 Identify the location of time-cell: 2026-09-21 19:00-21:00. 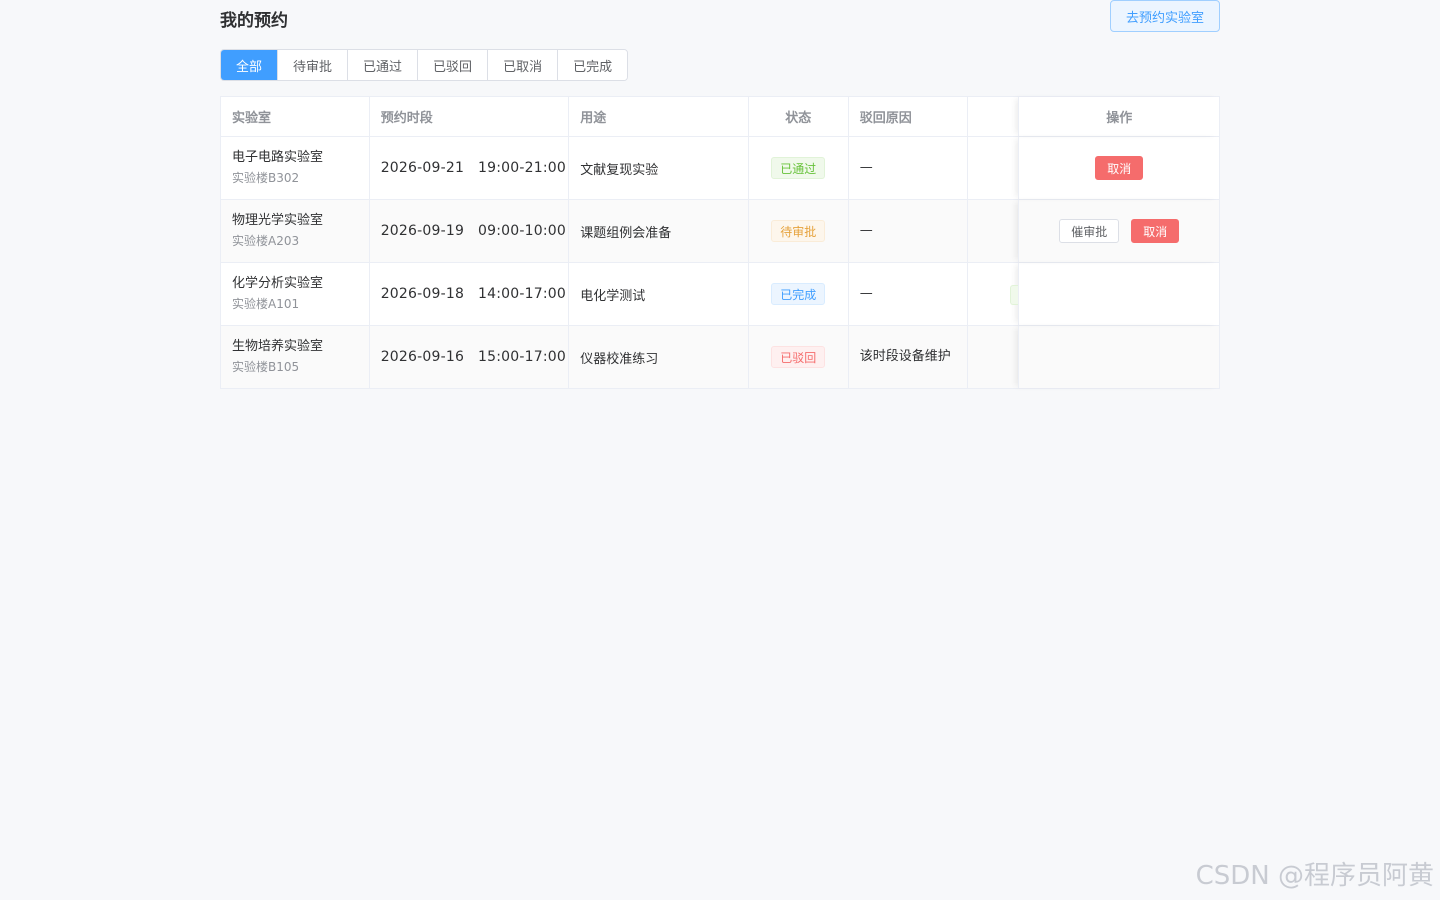
(470, 168).